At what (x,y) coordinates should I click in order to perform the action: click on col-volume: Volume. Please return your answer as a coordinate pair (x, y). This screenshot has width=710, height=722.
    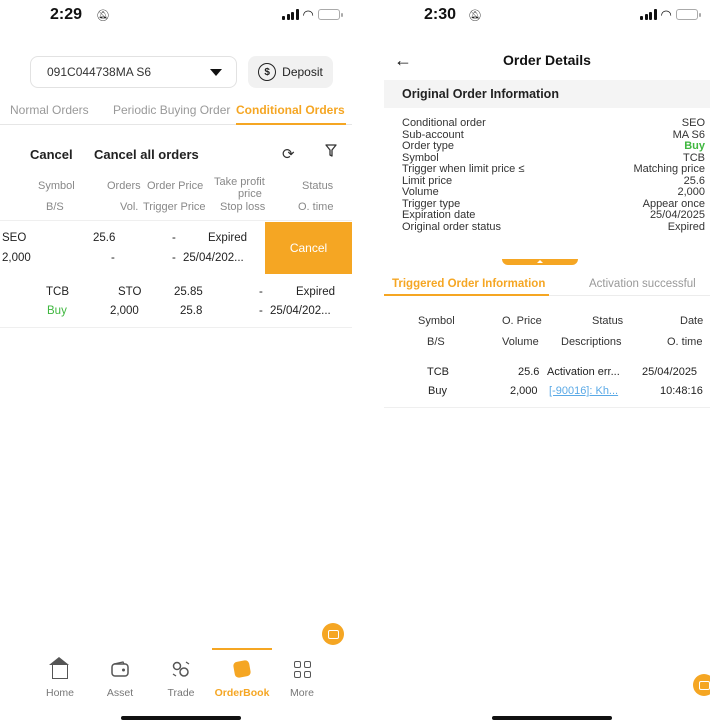
    Looking at the image, I should click on (520, 342).